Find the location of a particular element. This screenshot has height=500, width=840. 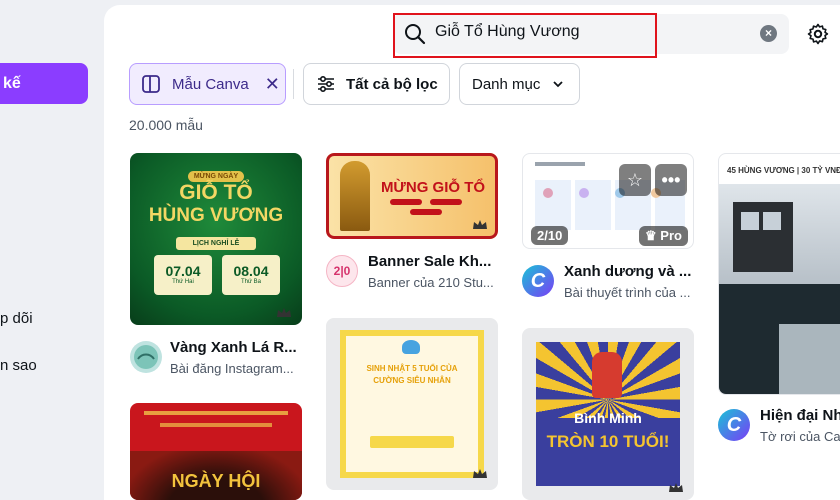

result-count: 20.000 mẫu is located at coordinates (166, 125).